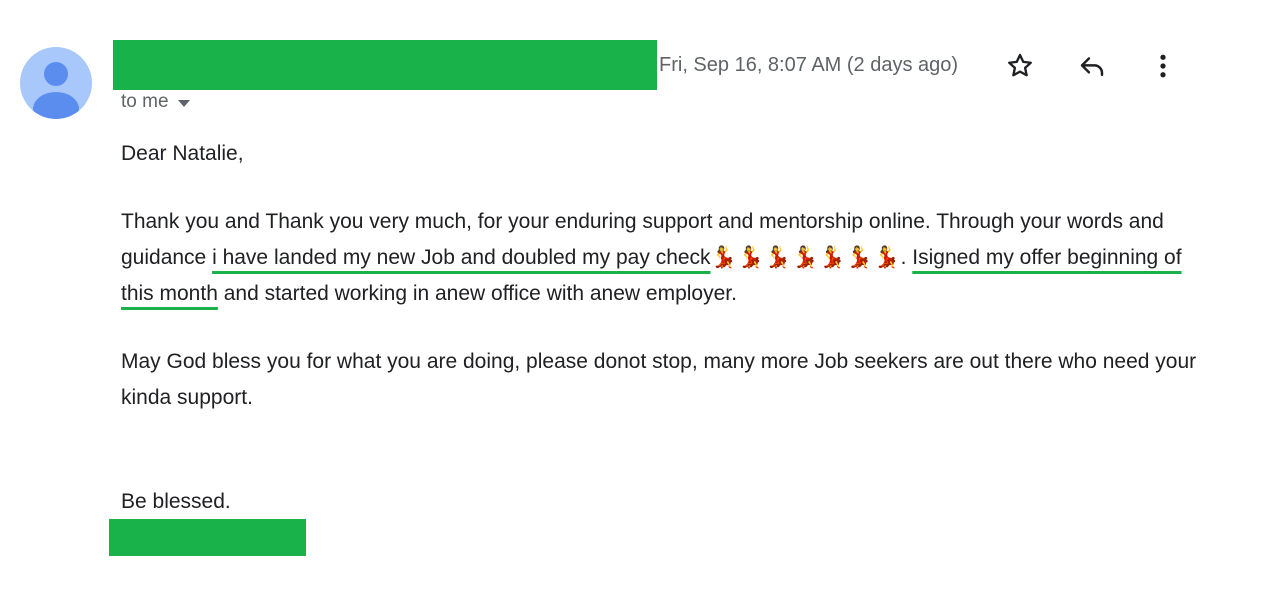 This screenshot has height=600, width=1262. I want to click on sender-avatar, so click(56, 83).